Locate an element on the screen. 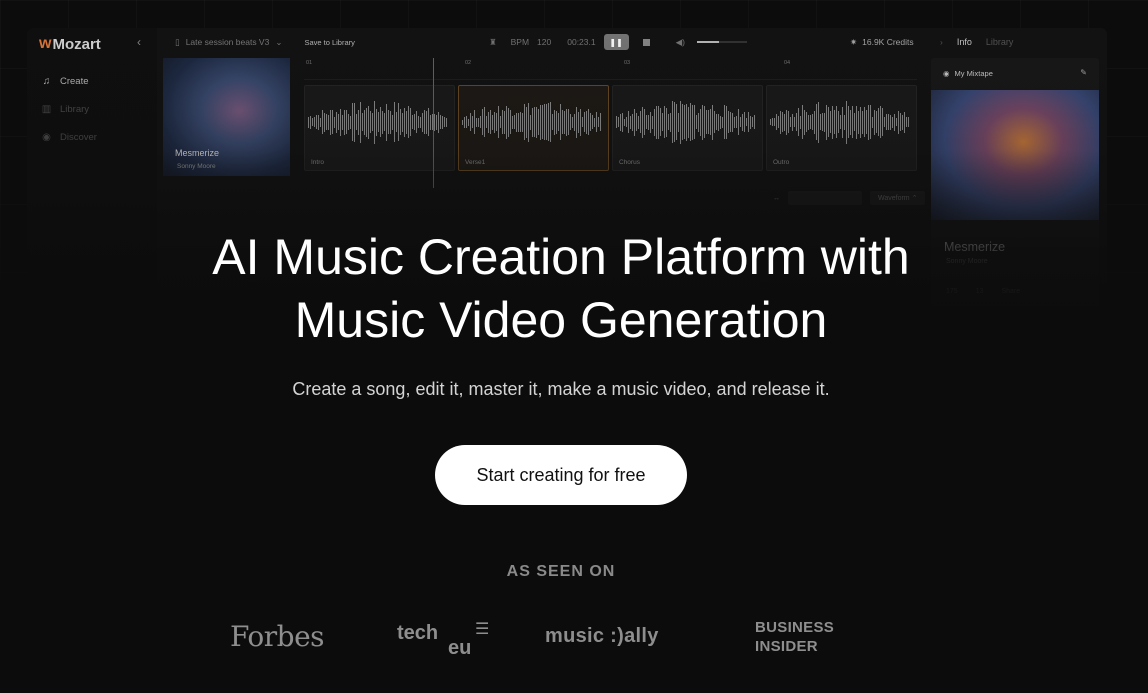 This screenshot has height=693, width=1148. bi-line2: INSIDER is located at coordinates (786, 646).